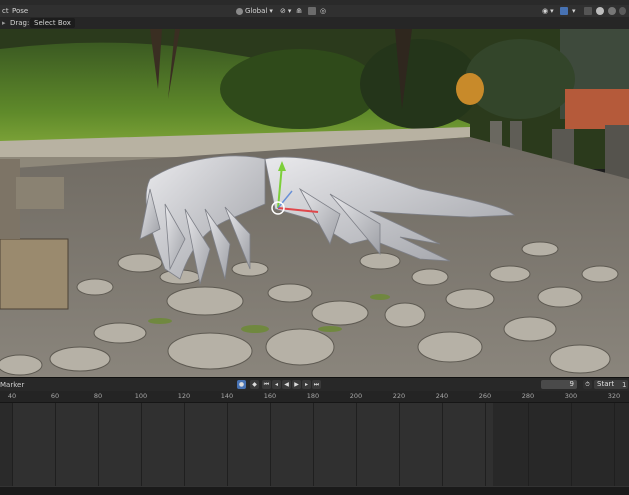  I want to click on orientation-label: Global, so click(256, 11).